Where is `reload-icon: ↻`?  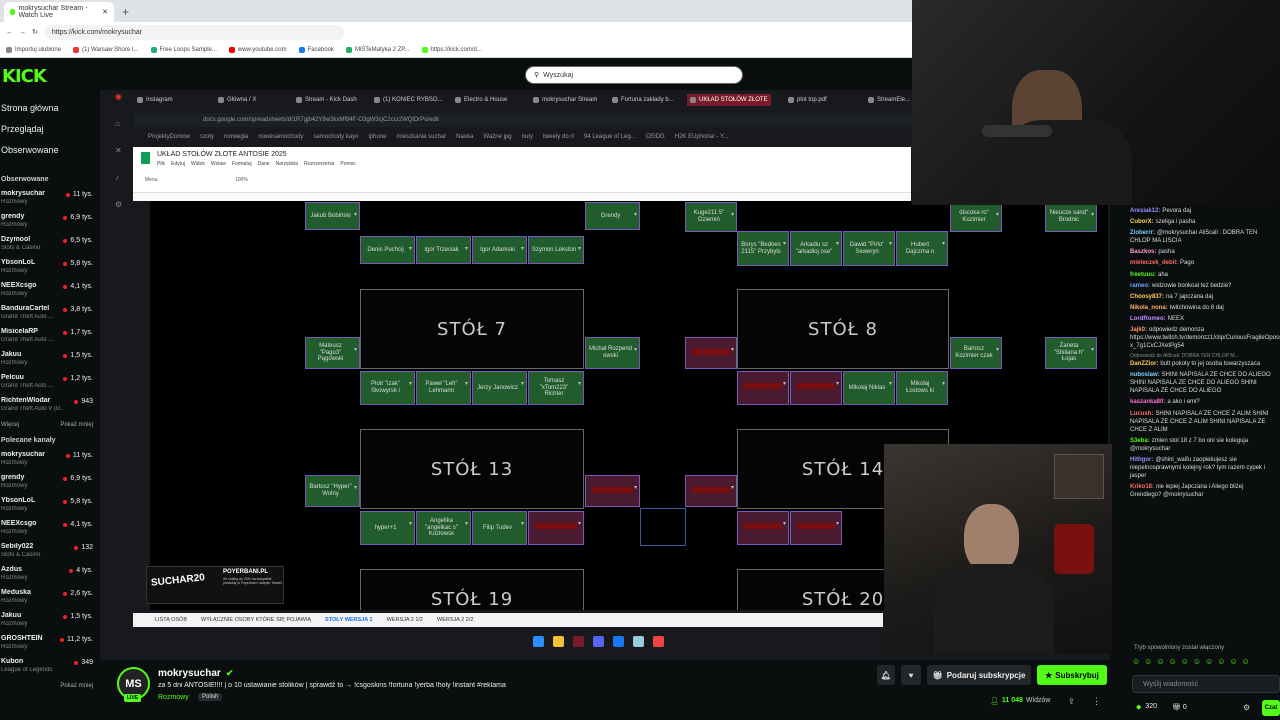 reload-icon: ↻ is located at coordinates (35, 32).